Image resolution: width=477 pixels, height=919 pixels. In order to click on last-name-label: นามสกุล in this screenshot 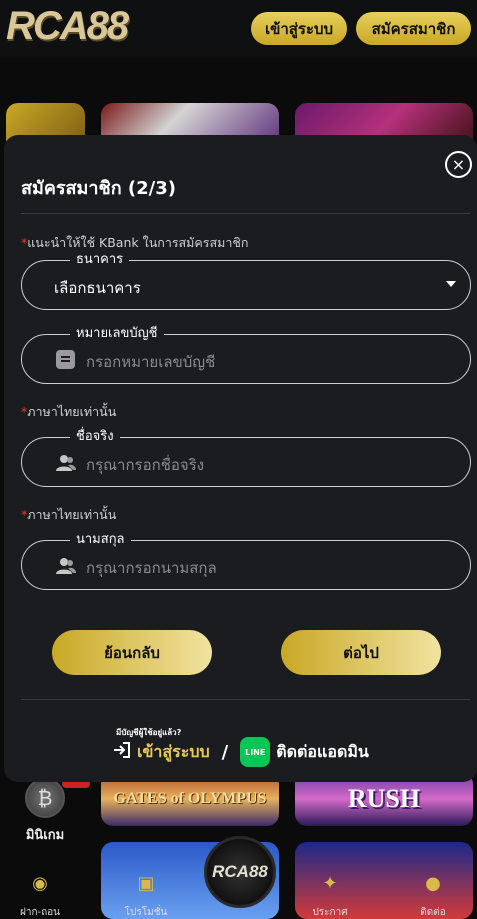, I will do `click(100, 540)`.